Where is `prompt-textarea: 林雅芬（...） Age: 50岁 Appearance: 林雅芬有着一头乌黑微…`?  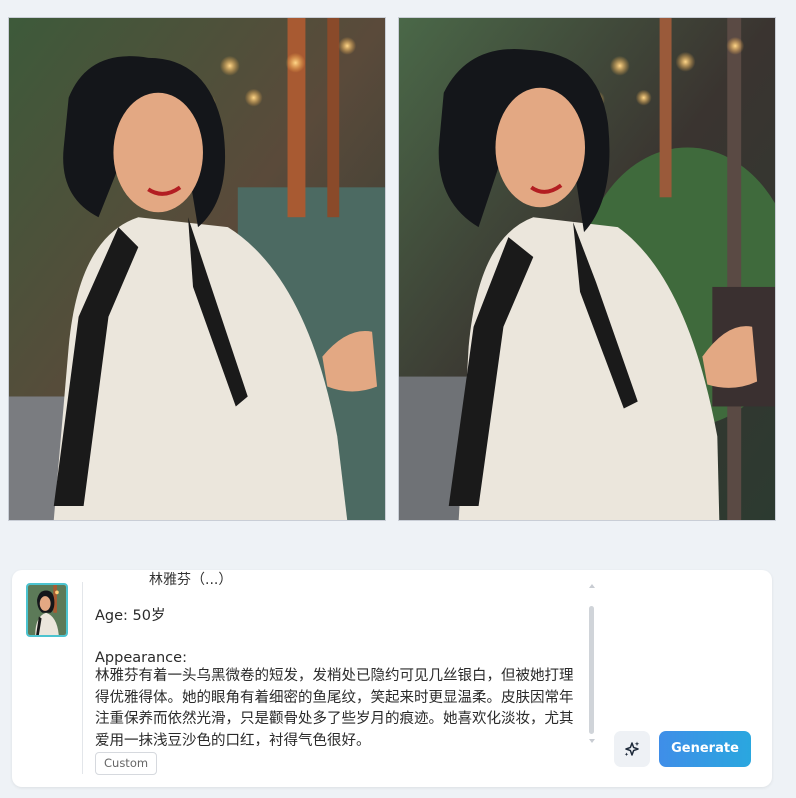 prompt-textarea: 林雅芬（...） Age: 50岁 Appearance: 林雅芬有着一头乌黑微… is located at coordinates (342, 658).